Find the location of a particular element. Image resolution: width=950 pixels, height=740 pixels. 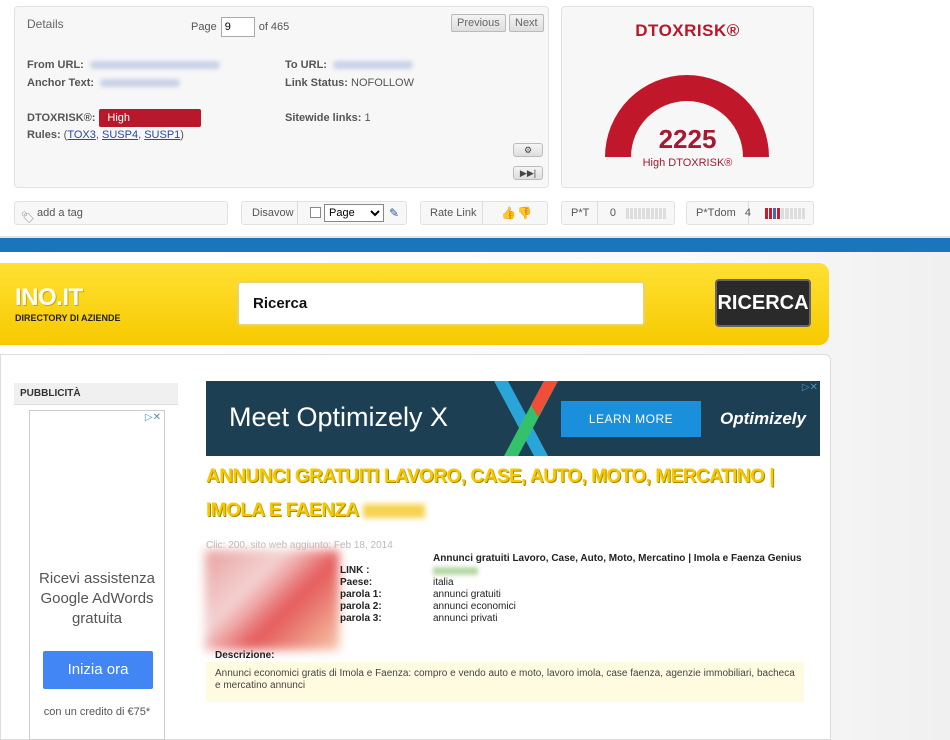

blue-divider-bar is located at coordinates (475, 245).